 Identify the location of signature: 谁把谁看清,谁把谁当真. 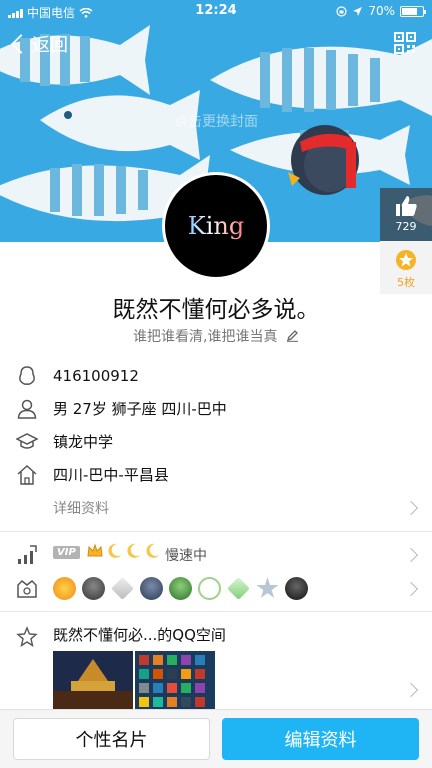
(216, 336).